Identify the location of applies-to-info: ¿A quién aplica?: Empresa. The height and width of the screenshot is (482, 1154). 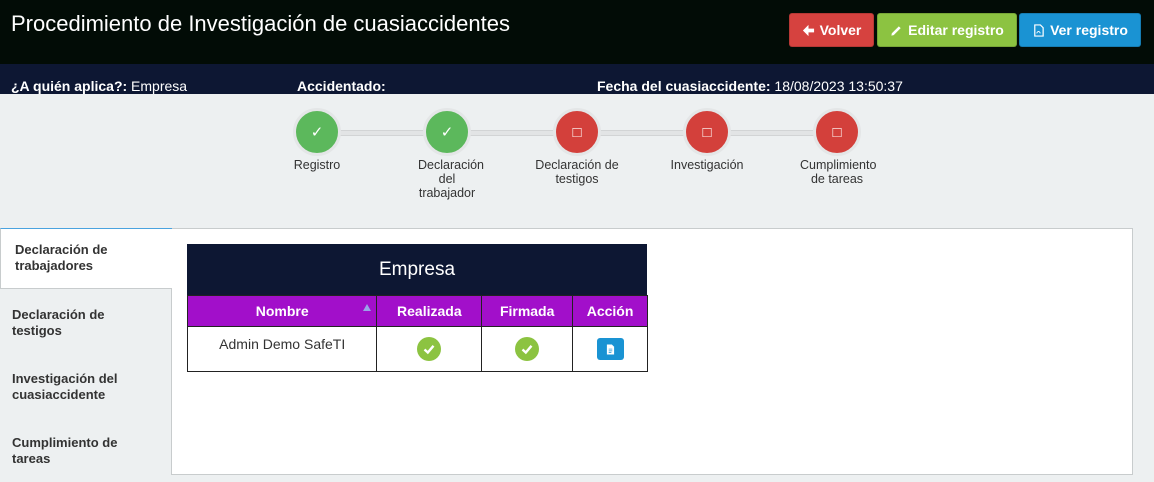
(99, 86).